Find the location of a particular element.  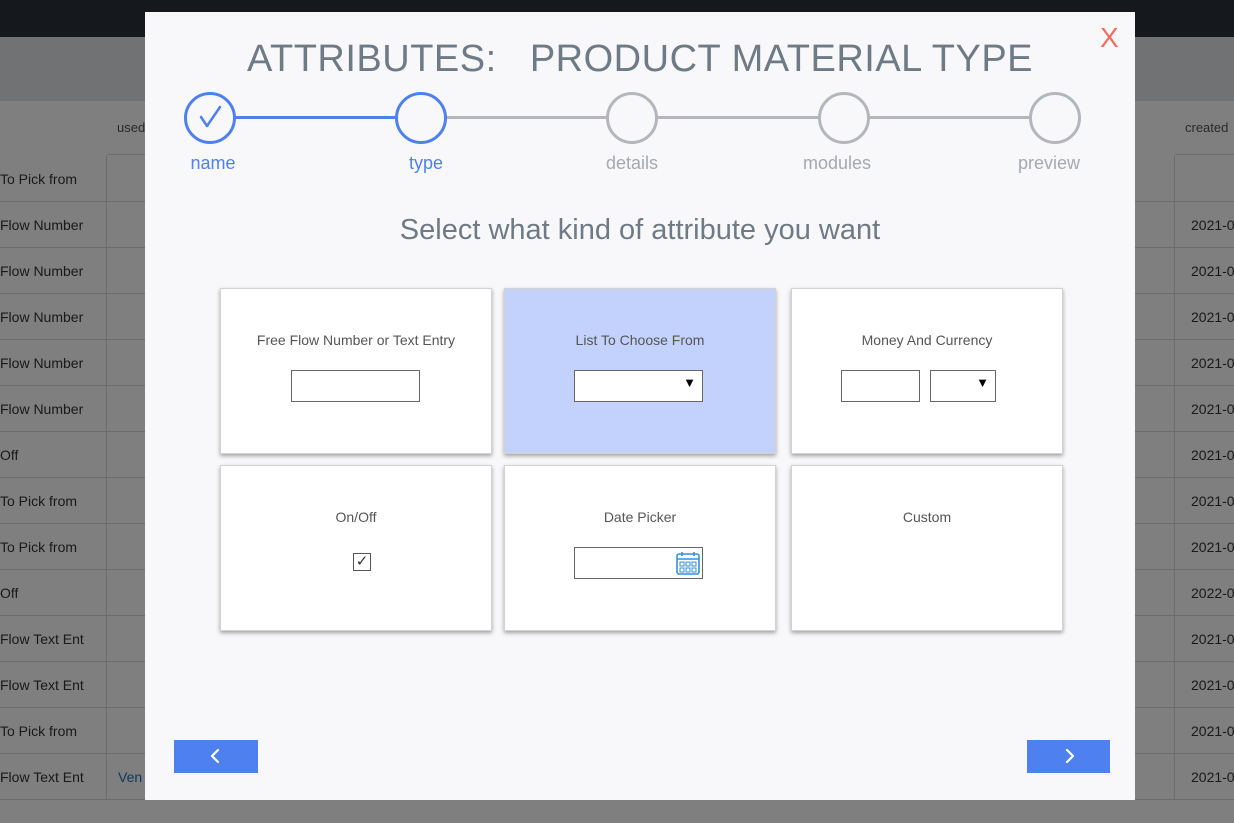

amount-input-preview is located at coordinates (880, 386).